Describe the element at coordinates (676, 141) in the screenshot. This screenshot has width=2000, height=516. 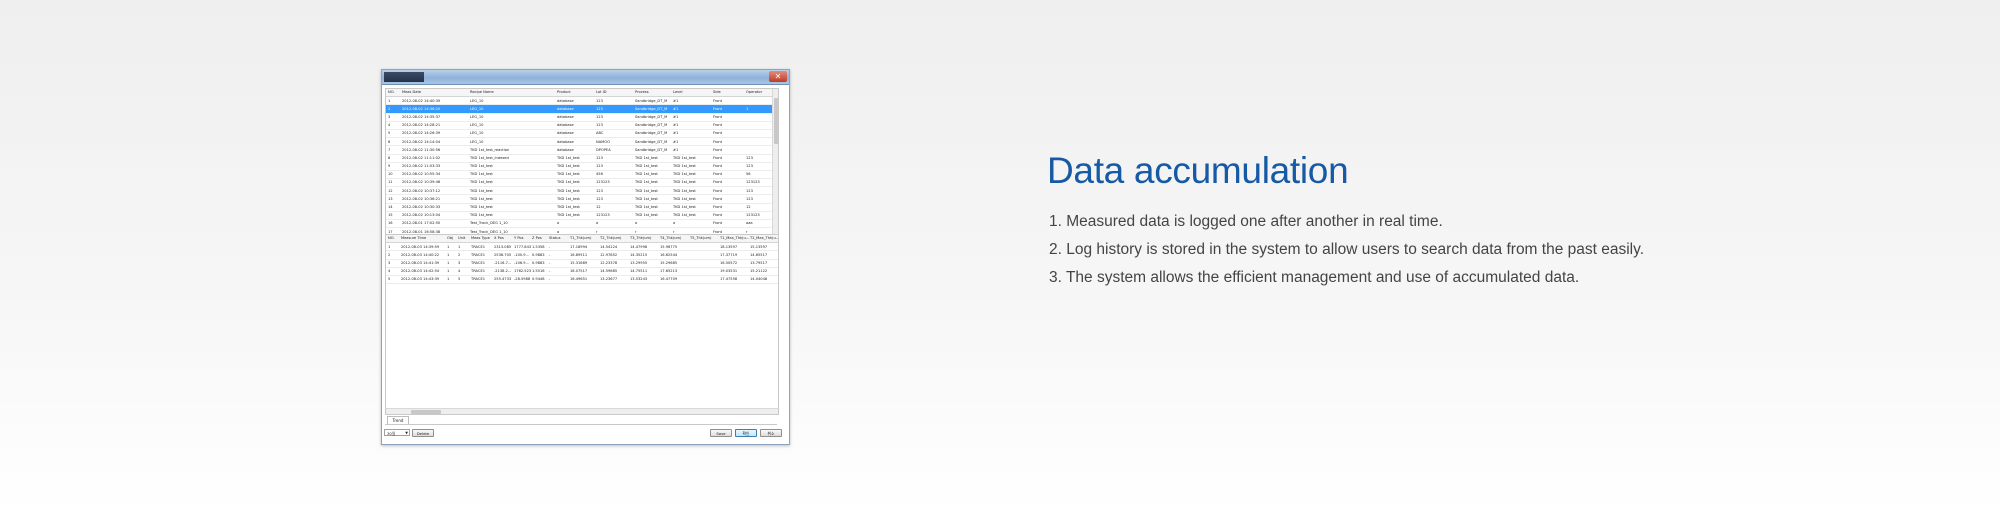
I see `table-cell: #1` at that location.